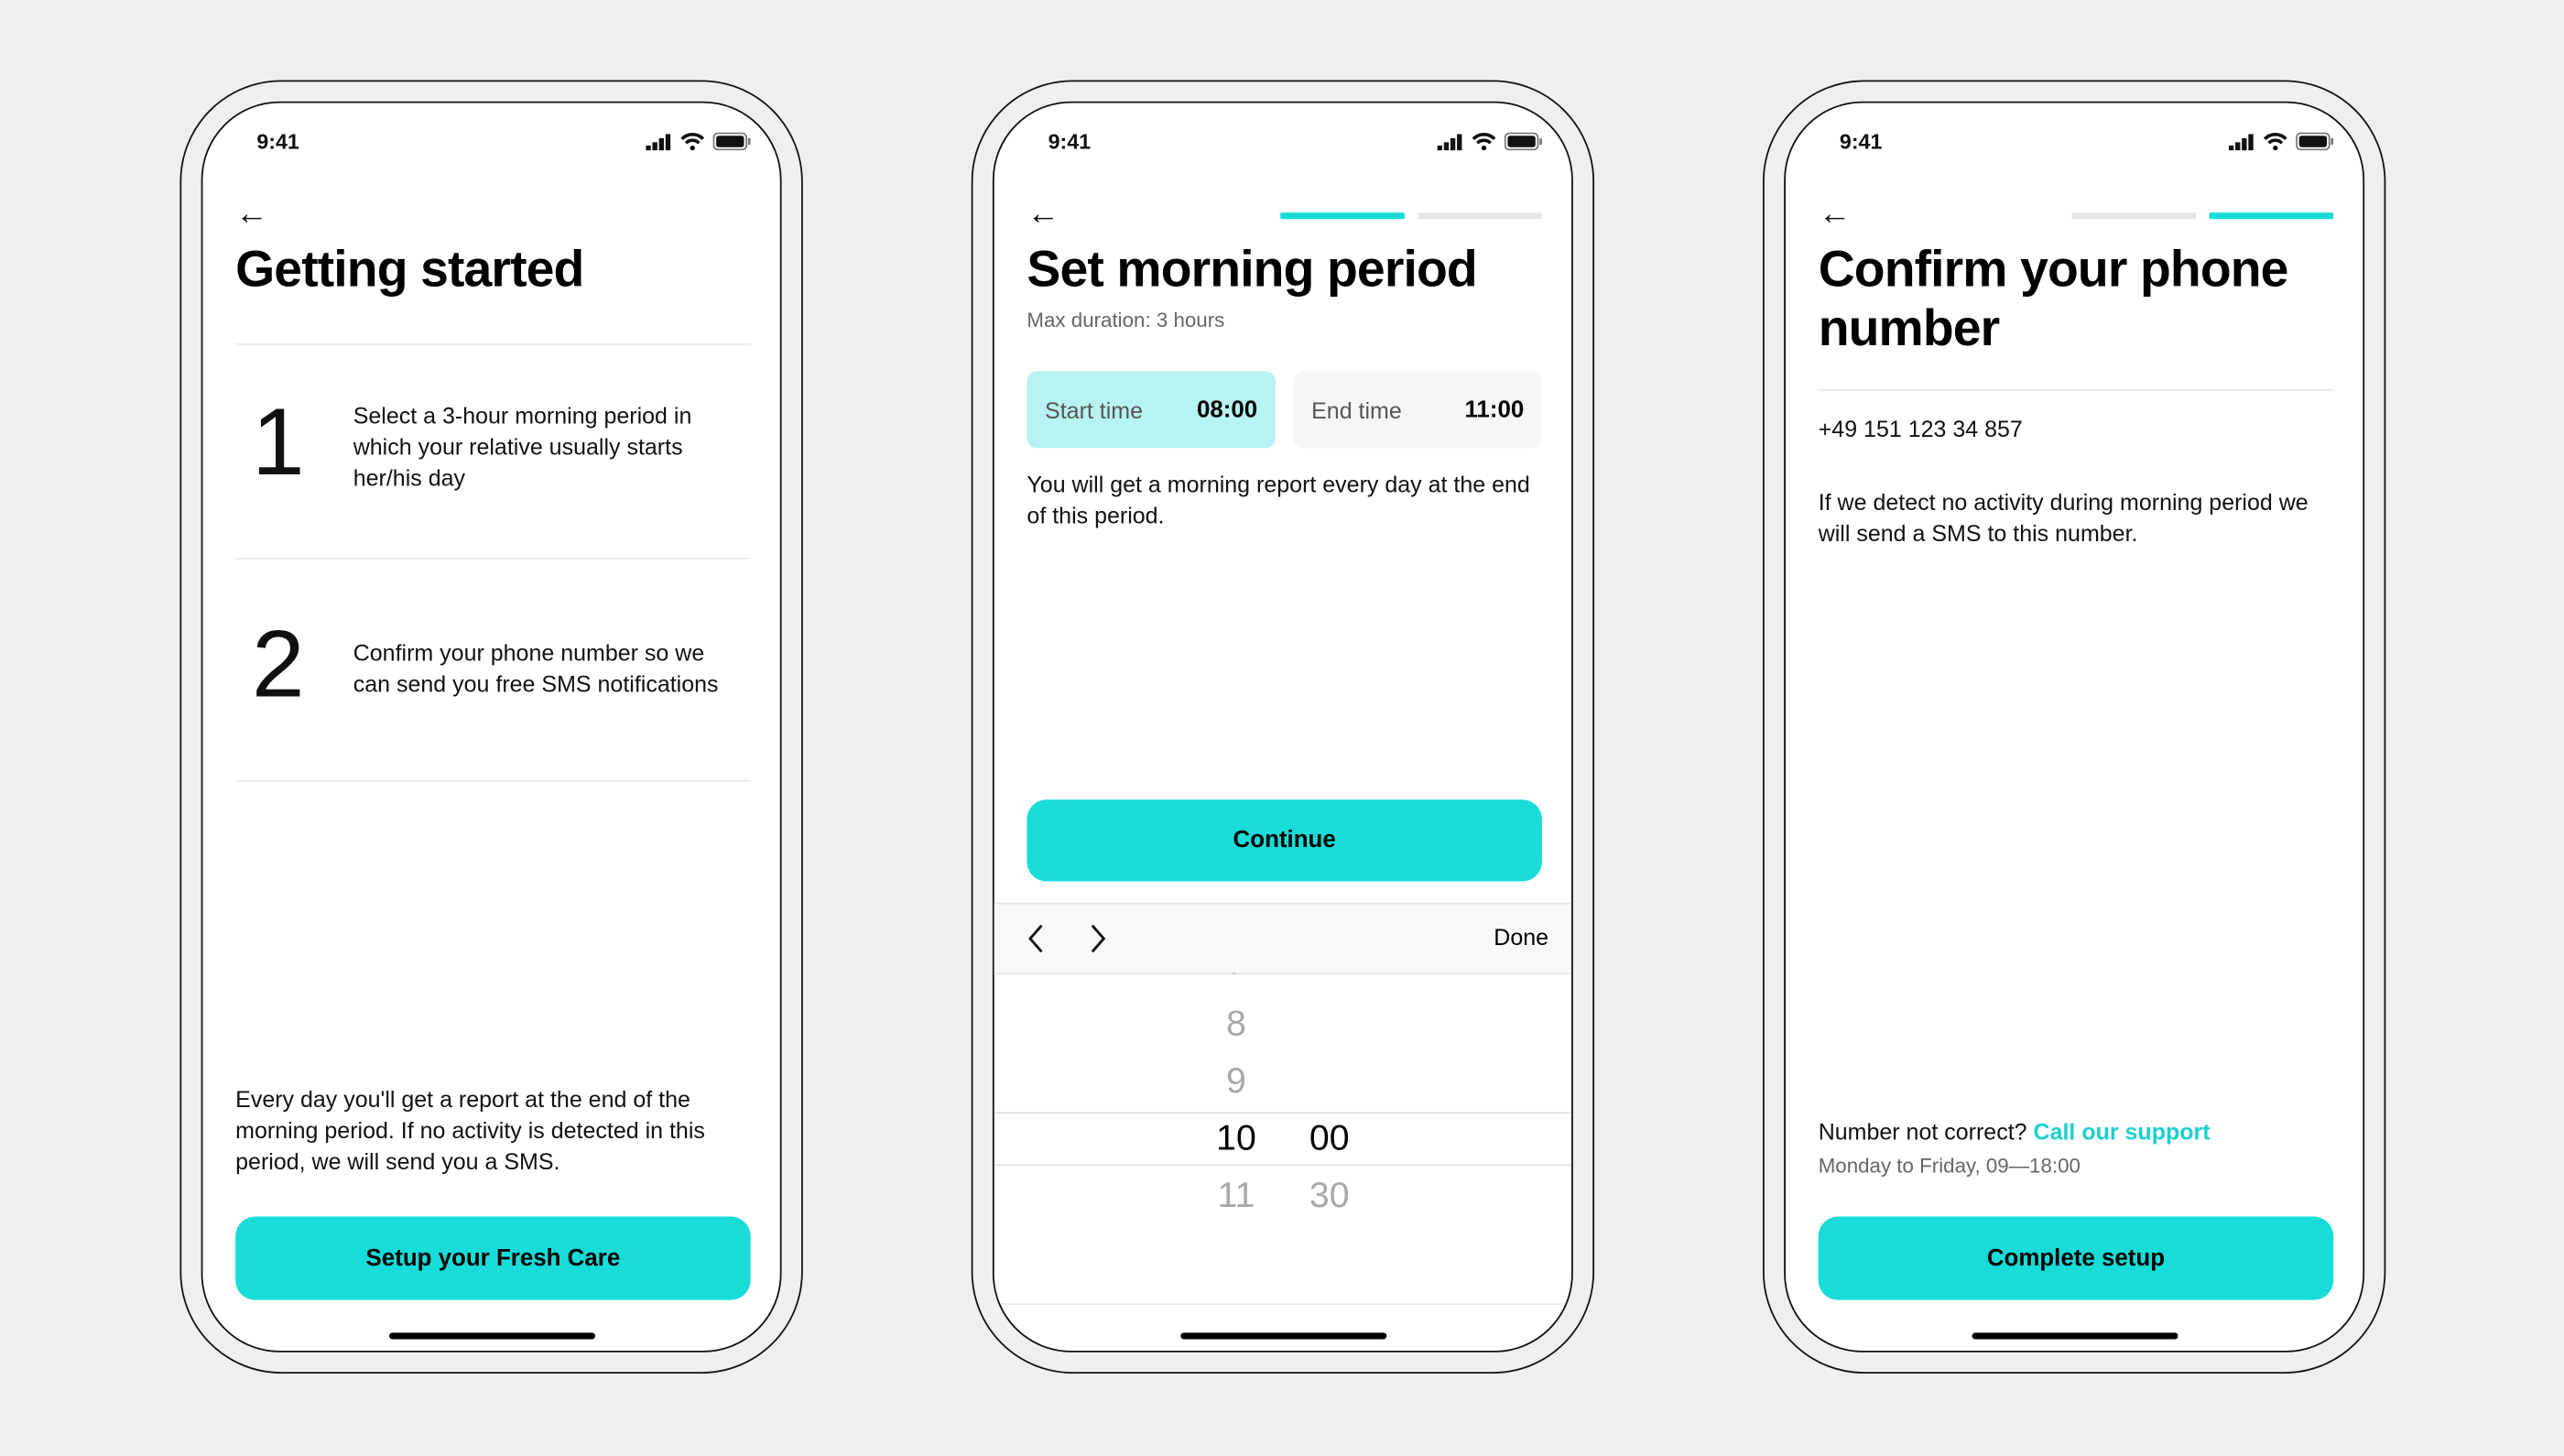 This screenshot has height=1456, width=2564. Describe the element at coordinates (1284, 840) in the screenshot. I see `continue-button: Continue` at that location.